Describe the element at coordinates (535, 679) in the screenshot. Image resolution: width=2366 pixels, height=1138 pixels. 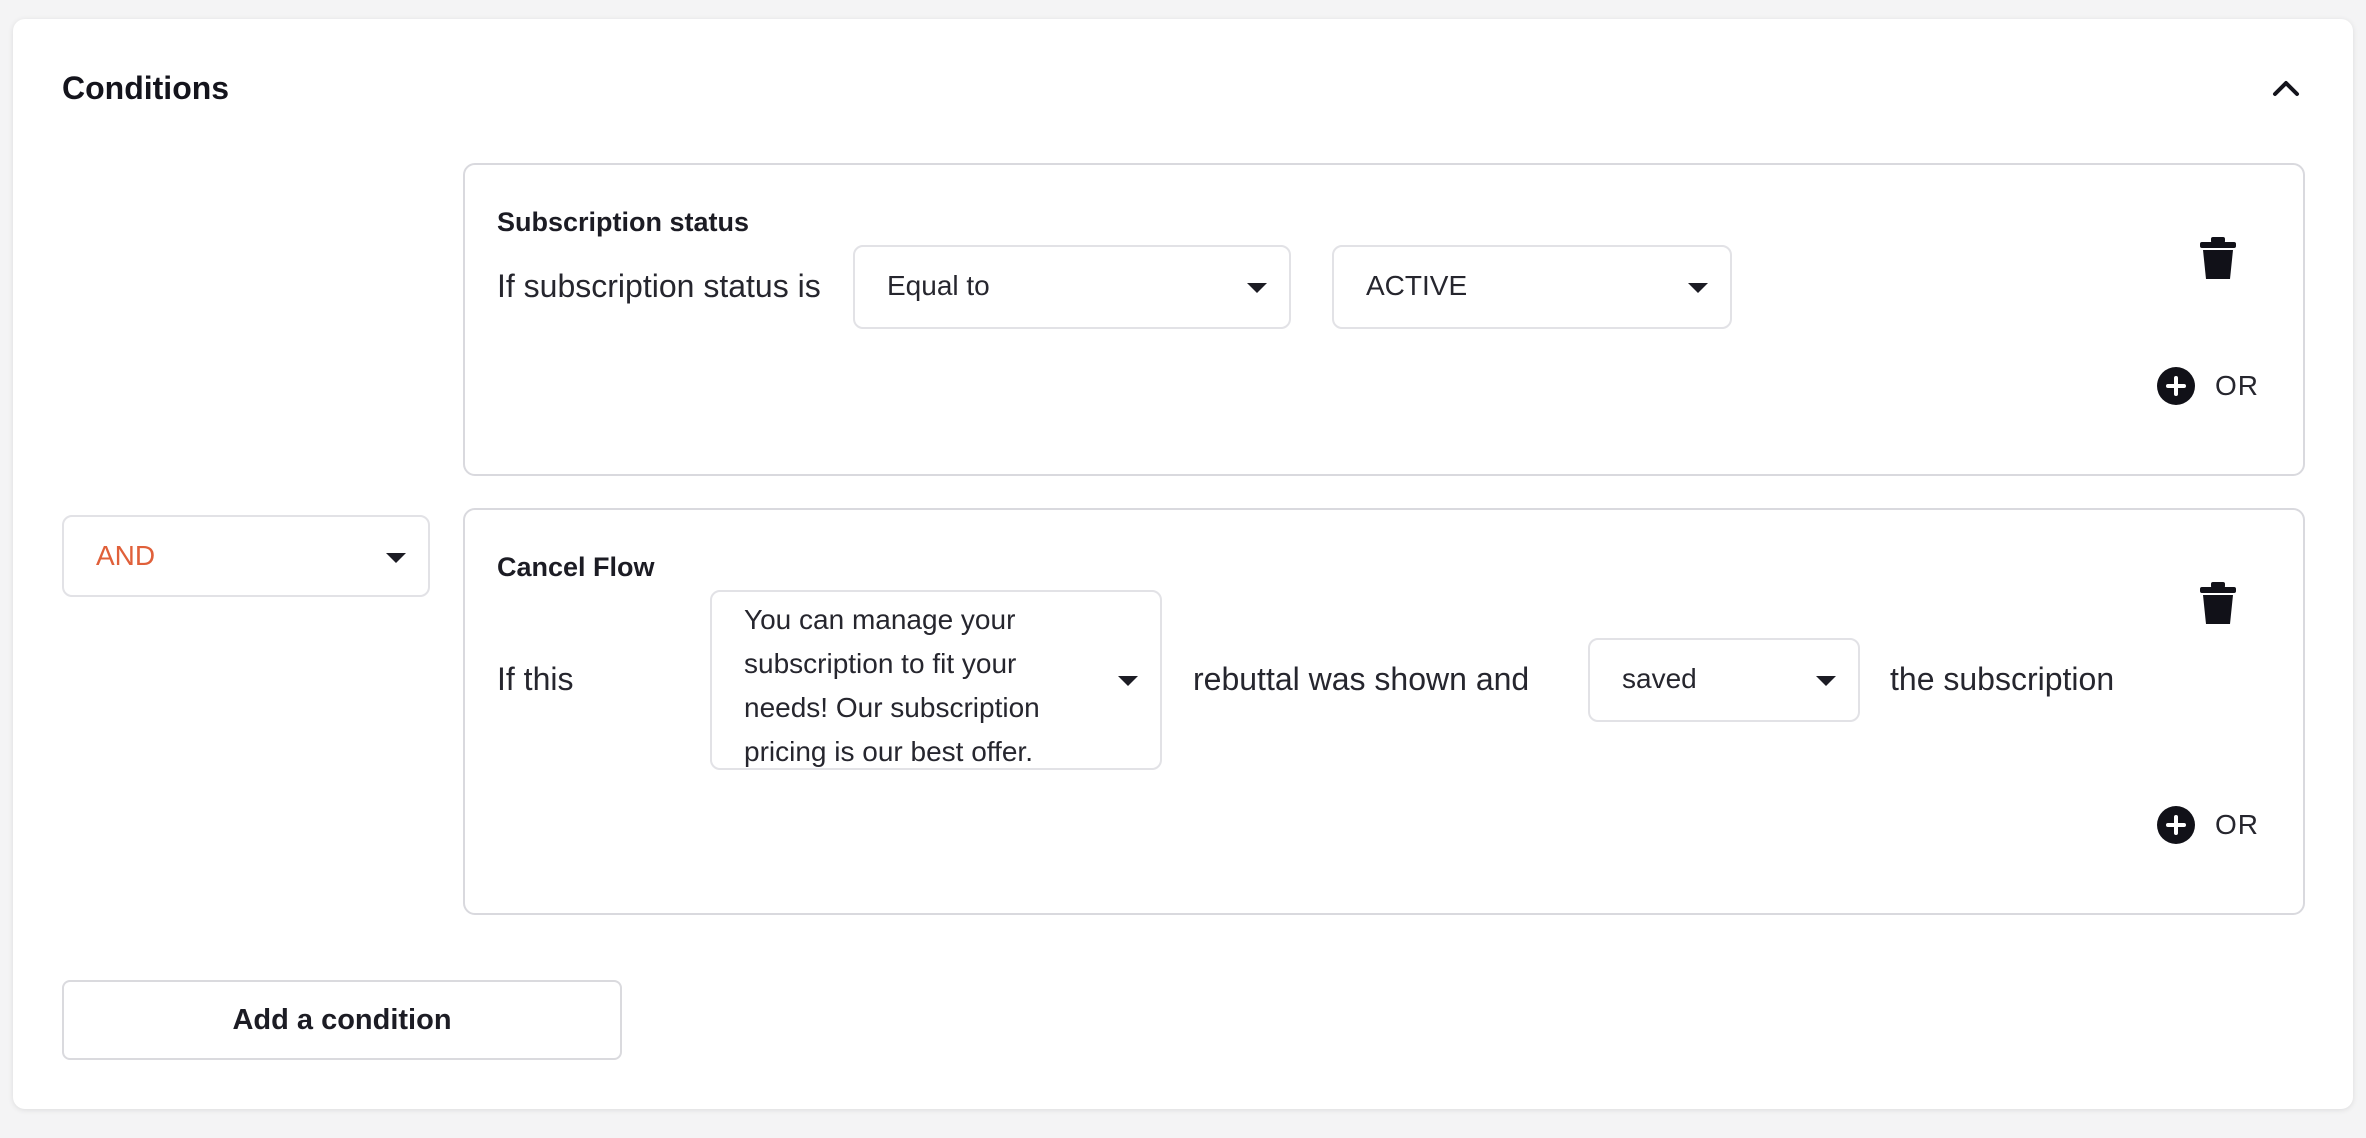
I see `condition-prefix-text: If this` at that location.